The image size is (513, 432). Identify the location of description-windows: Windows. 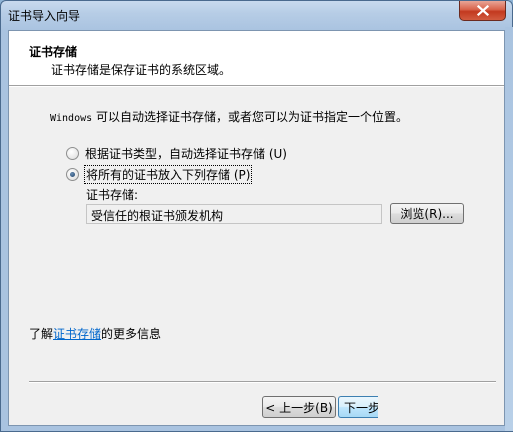
(71, 118).